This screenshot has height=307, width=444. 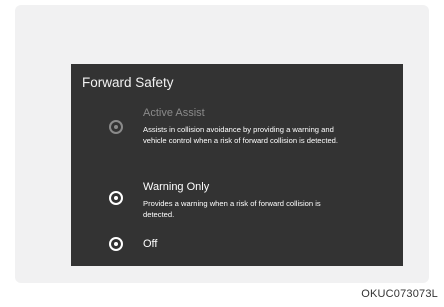 What do you see at coordinates (150, 244) in the screenshot?
I see `option-label-off: Off` at bounding box center [150, 244].